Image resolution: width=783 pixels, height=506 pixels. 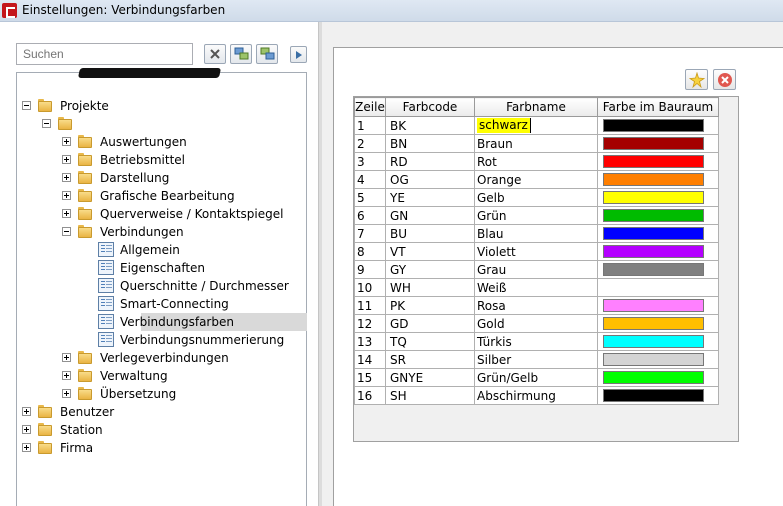 I want to click on color-code-cell: TQ, so click(x=430, y=341).